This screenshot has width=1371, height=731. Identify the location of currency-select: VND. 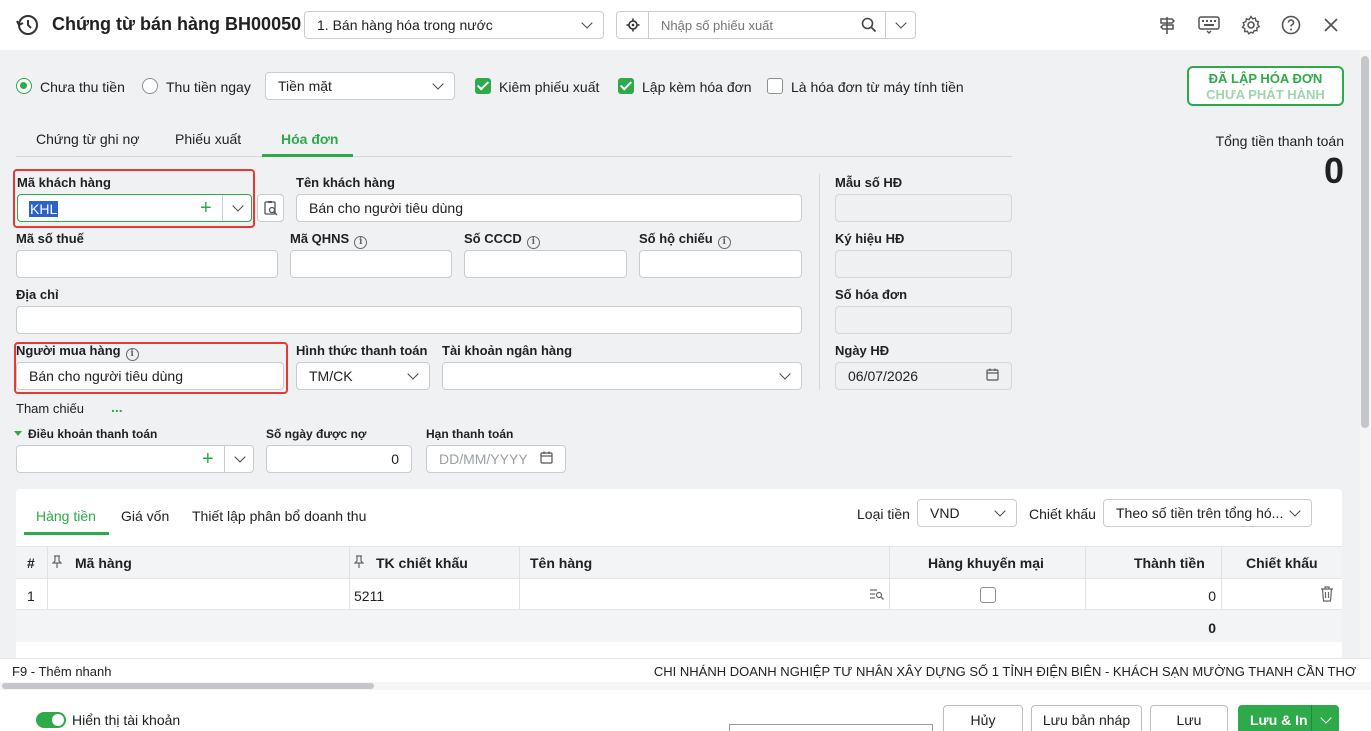
(967, 513).